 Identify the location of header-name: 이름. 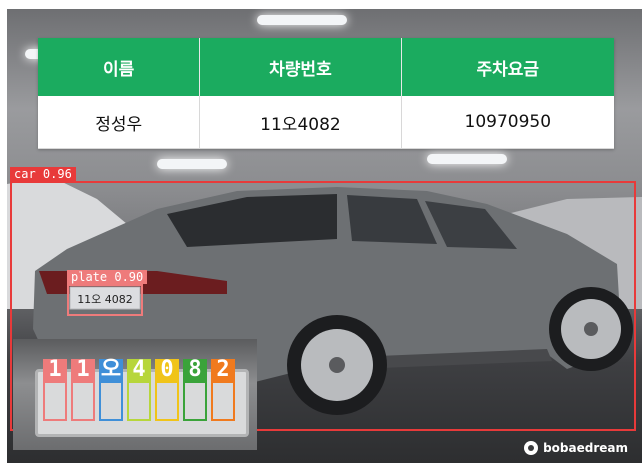
(119, 67).